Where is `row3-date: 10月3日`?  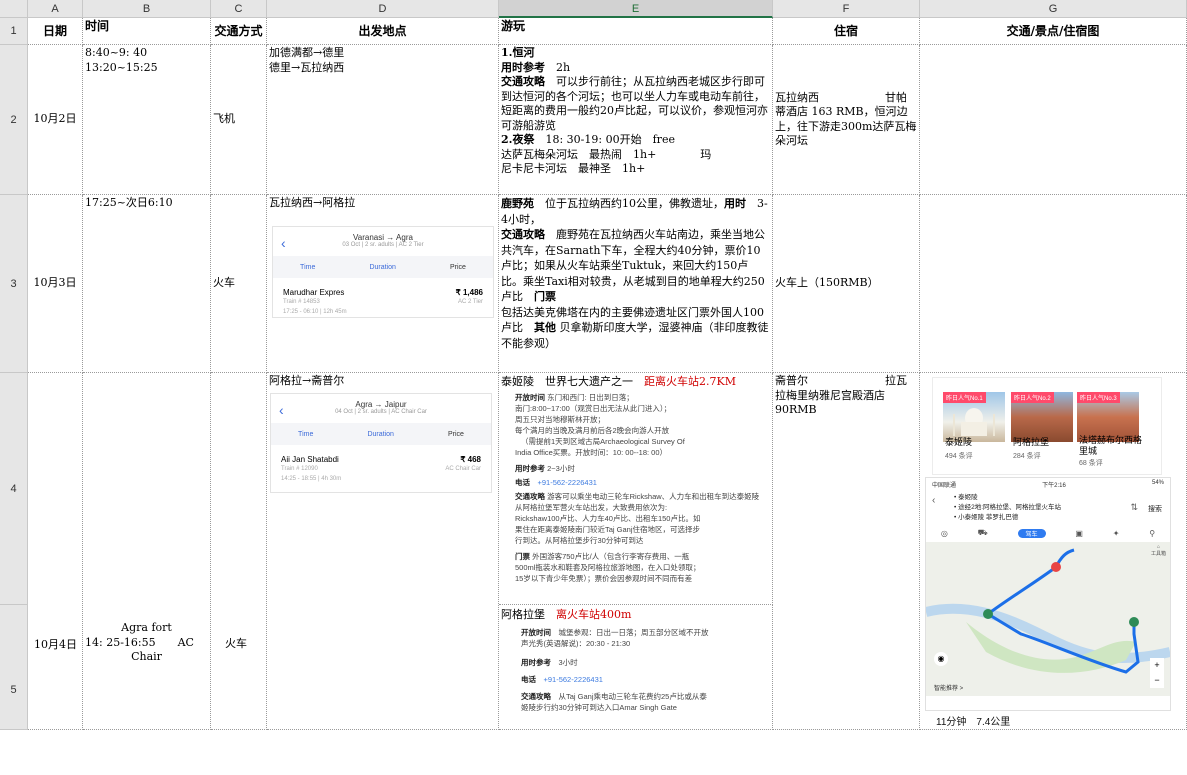 row3-date: 10月3日 is located at coordinates (55, 284).